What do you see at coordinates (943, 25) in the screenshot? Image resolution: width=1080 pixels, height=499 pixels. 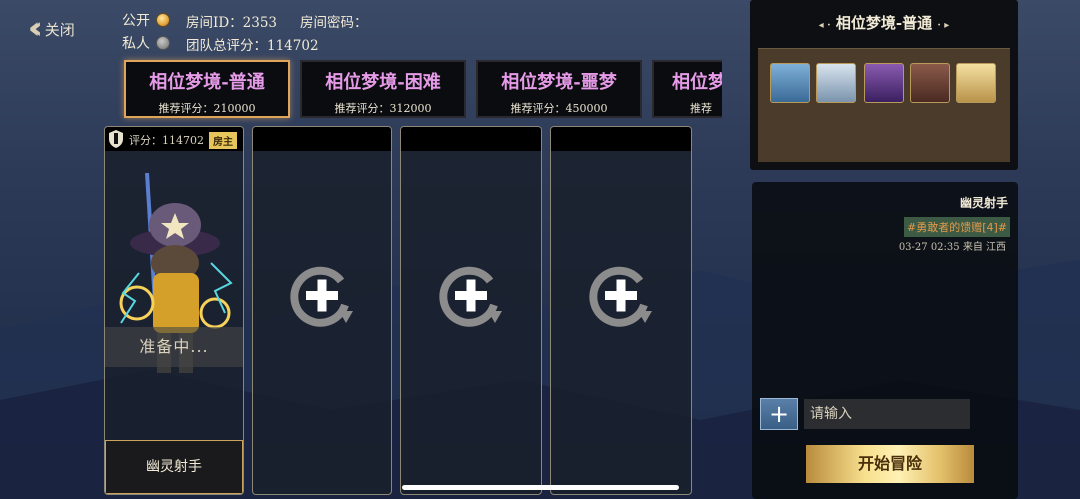 I see `right-ornament-icon: · ▸` at bounding box center [943, 25].